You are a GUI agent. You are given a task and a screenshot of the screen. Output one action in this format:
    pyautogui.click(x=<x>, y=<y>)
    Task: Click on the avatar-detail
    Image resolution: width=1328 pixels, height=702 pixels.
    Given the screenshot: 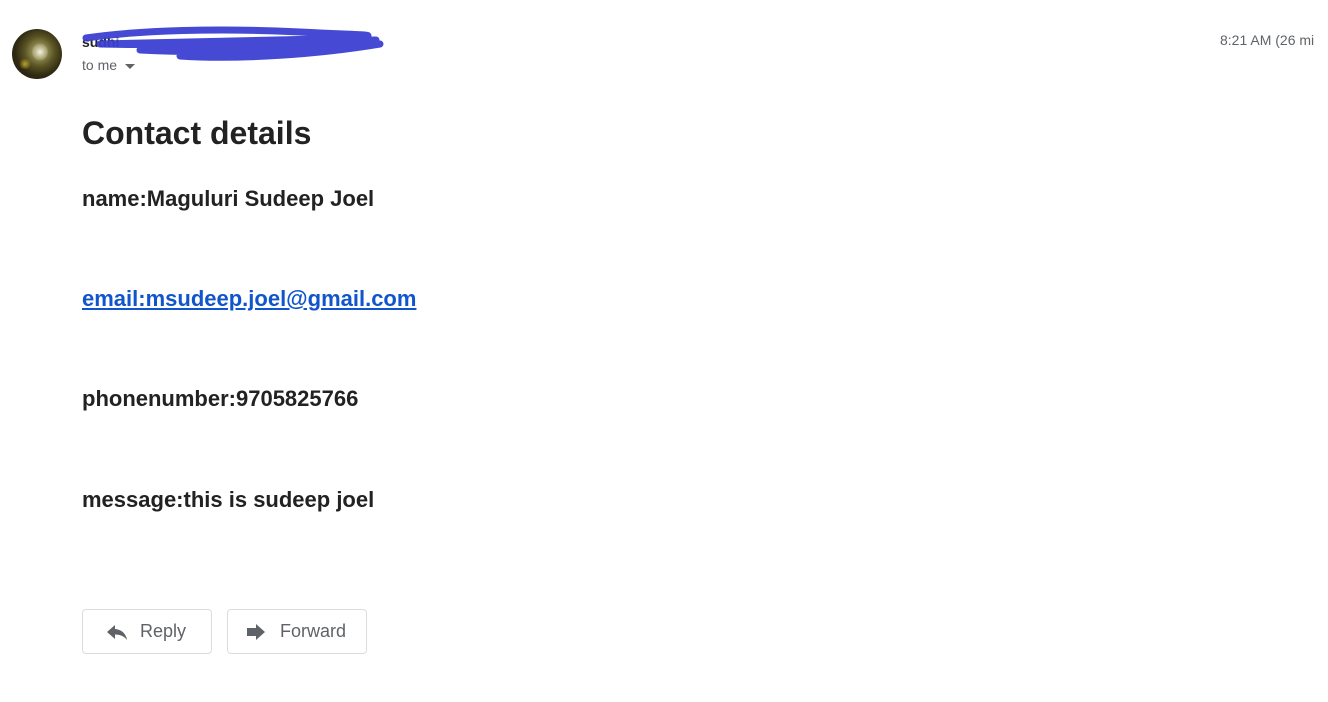 What is the action you would take?
    pyautogui.click(x=25, y=64)
    